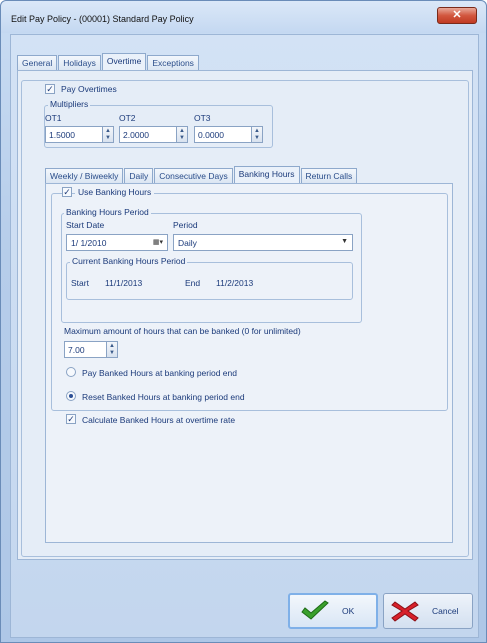 The width and height of the screenshot is (487, 643). Describe the element at coordinates (129, 261) in the screenshot. I see `current-period-title: Current Banking Hours Period` at that location.